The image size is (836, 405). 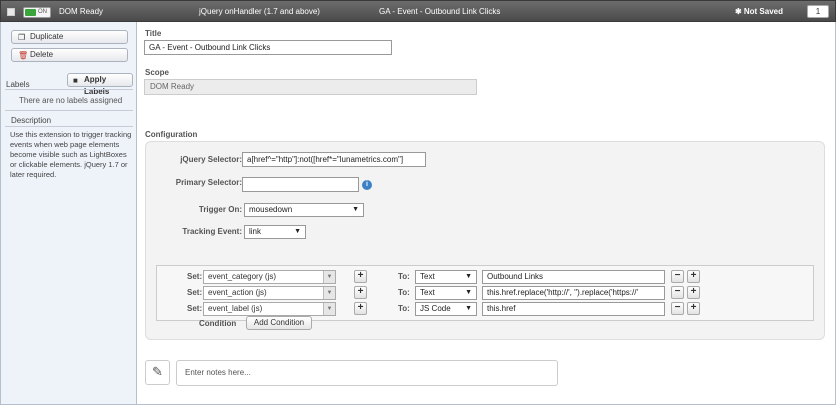 I want to click on labels-divider, so click(x=69, y=89).